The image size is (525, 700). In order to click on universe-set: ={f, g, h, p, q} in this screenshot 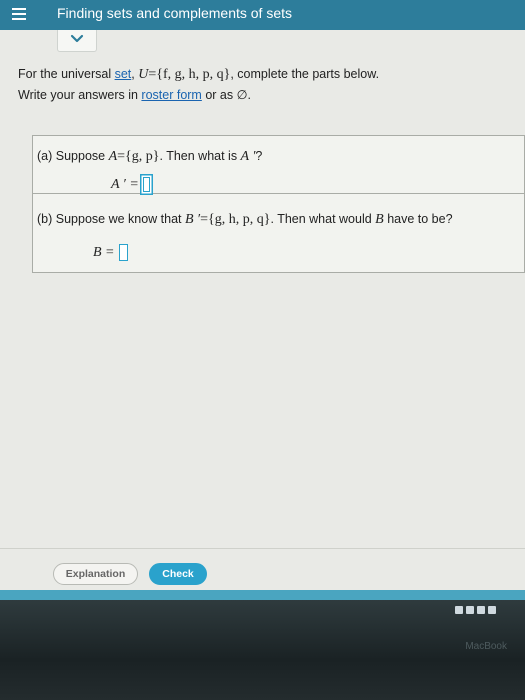, I will do `click(189, 74)`.